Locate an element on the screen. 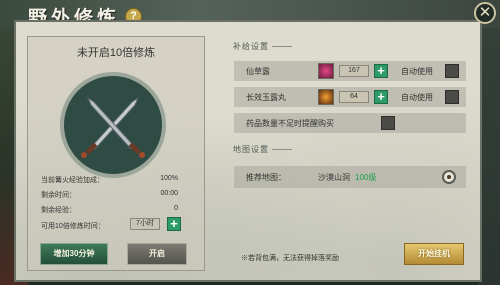 This screenshot has width=500, height=285. training-status-title: 未开启10倍修炼 is located at coordinates (116, 53).